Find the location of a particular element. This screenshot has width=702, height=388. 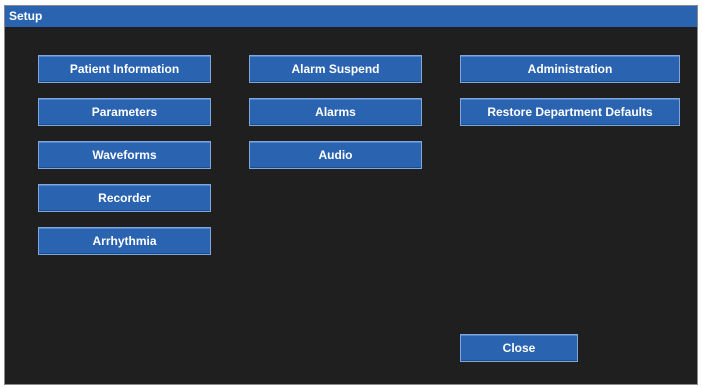

close-button: Close is located at coordinates (519, 348).